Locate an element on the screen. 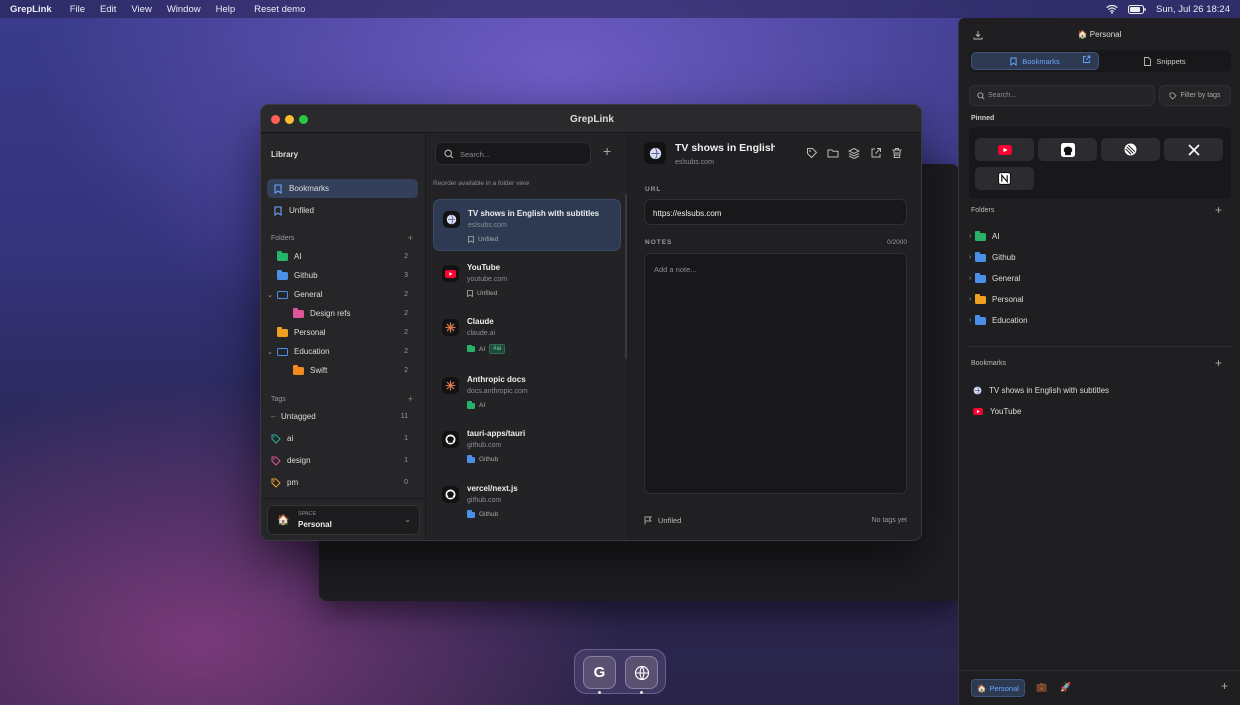 This screenshot has height=705, width=1240. wifi-icon is located at coordinates (1112, 9).